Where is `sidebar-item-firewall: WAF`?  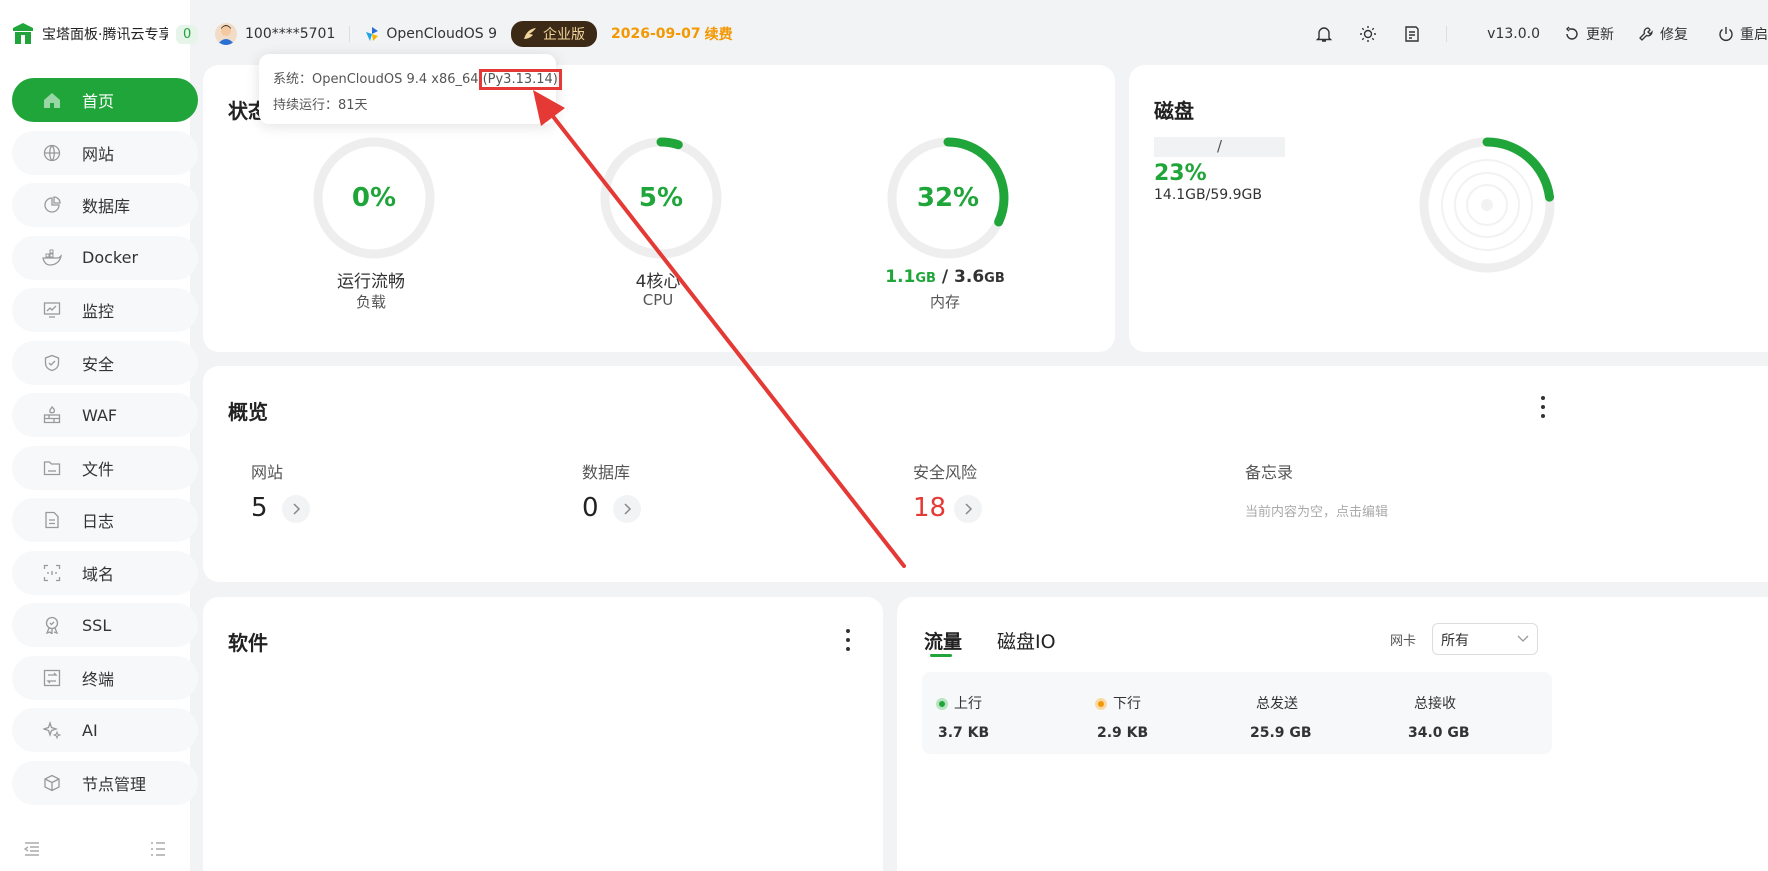
sidebar-item-firewall: WAF is located at coordinates (105, 415).